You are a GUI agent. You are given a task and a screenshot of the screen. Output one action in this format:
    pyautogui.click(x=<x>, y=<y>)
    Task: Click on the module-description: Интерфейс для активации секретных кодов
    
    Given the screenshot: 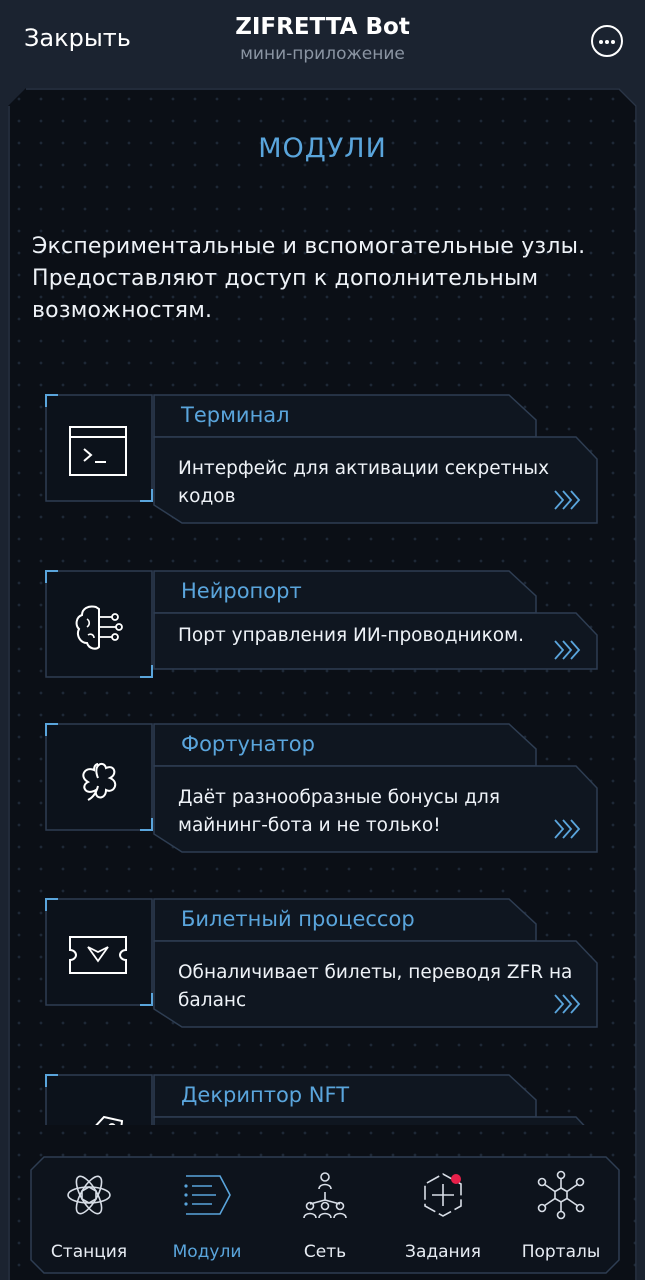 What is the action you would take?
    pyautogui.click(x=364, y=482)
    